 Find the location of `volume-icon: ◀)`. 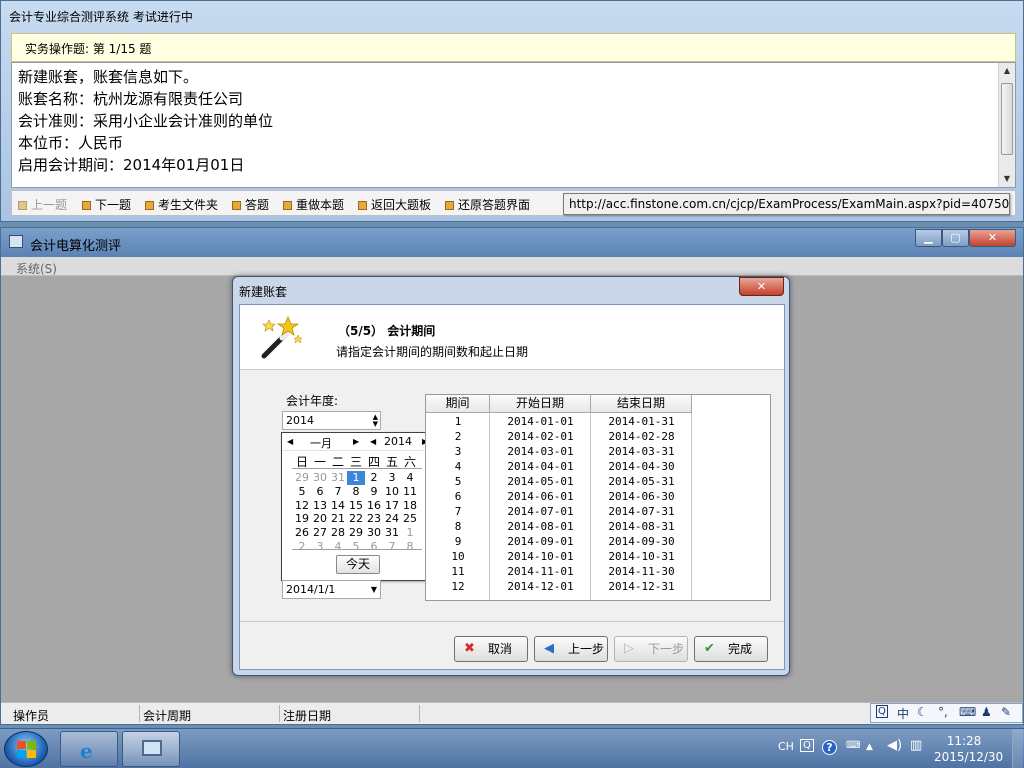

volume-icon: ◀) is located at coordinates (894, 745).